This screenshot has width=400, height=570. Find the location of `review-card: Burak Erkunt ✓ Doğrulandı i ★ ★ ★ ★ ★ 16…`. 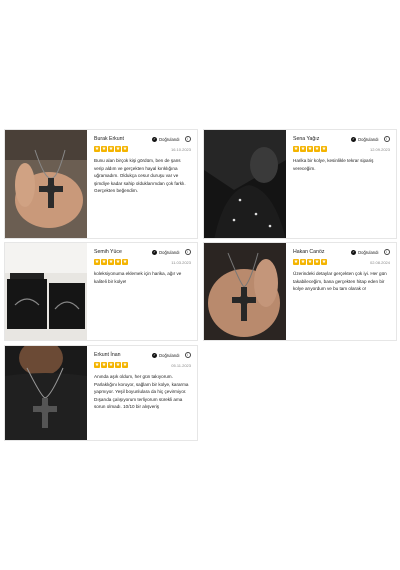

review-card: Burak Erkunt ✓ Doğrulandı i ★ ★ ★ ★ ★ 16… is located at coordinates (101, 184).